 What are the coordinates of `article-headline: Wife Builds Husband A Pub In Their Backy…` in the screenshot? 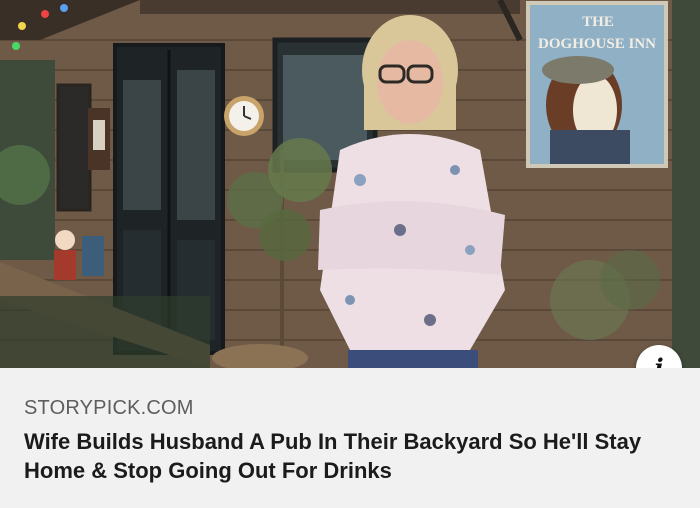 It's located at (344, 456).